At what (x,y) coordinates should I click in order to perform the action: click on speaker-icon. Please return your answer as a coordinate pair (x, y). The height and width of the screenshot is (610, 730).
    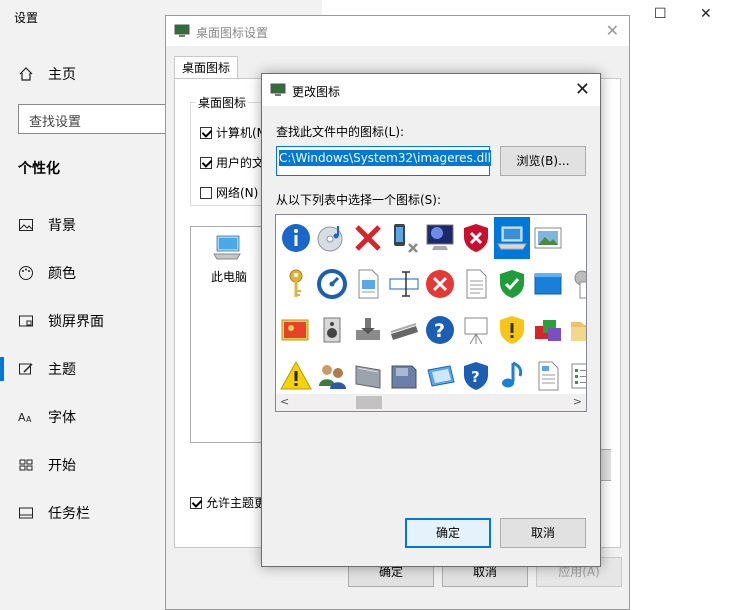
    Looking at the image, I should click on (332, 330).